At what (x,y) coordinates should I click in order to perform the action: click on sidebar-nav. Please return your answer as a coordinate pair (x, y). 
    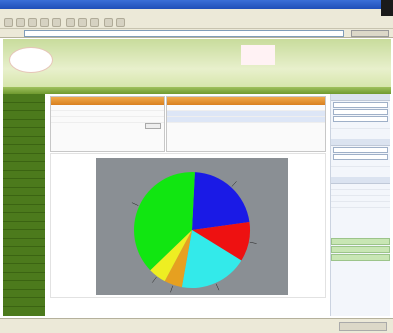
    Looking at the image, I should click on (24, 205).